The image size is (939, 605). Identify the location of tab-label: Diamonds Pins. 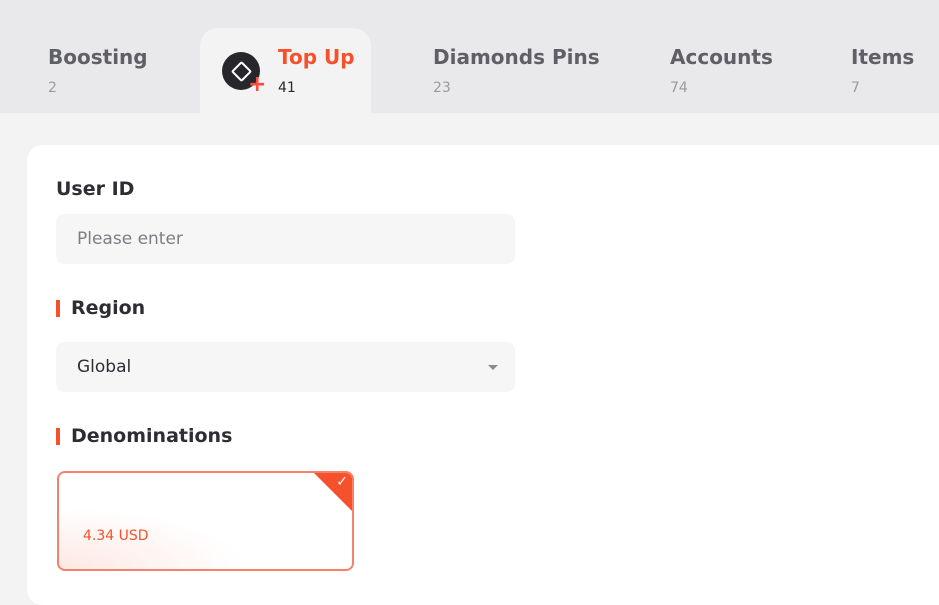
(516, 57).